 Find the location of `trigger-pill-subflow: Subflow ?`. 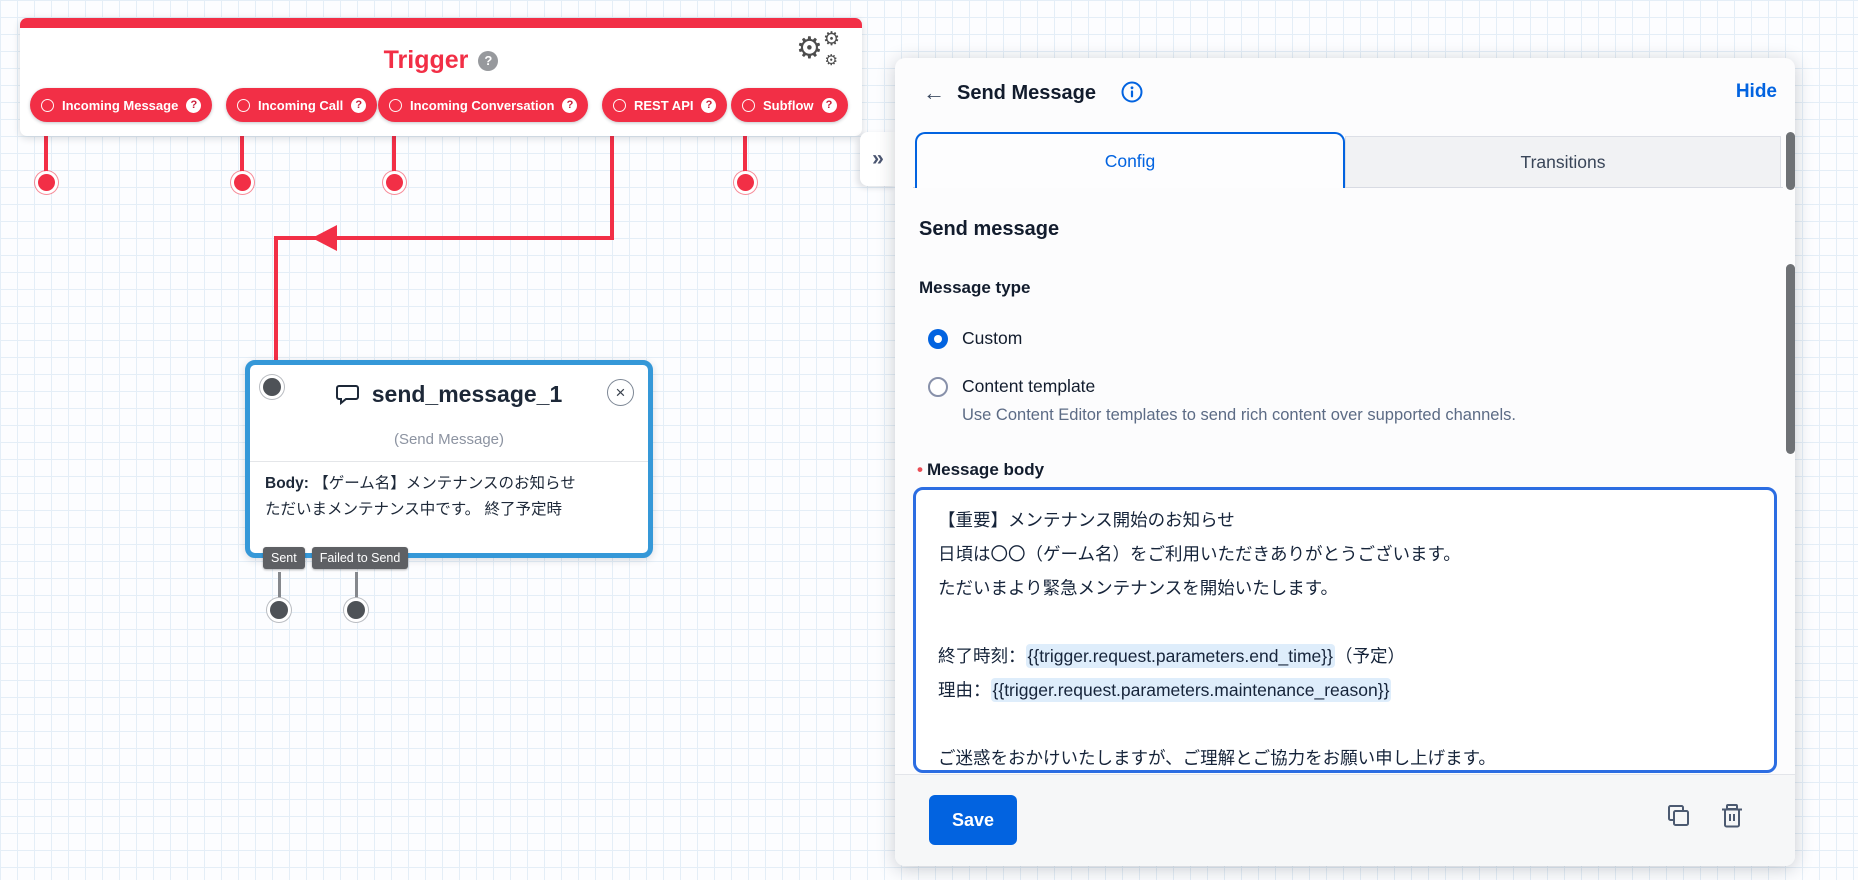

trigger-pill-subflow: Subflow ? is located at coordinates (789, 105).